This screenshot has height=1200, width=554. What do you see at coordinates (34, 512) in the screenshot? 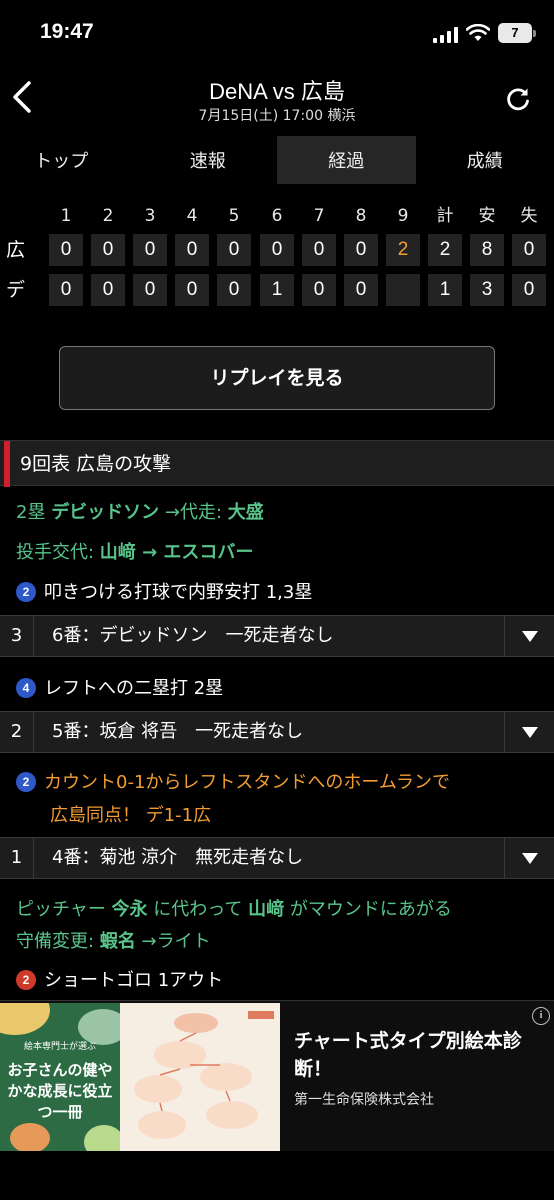
I see `runner-change-prefix: 2塁` at bounding box center [34, 512].